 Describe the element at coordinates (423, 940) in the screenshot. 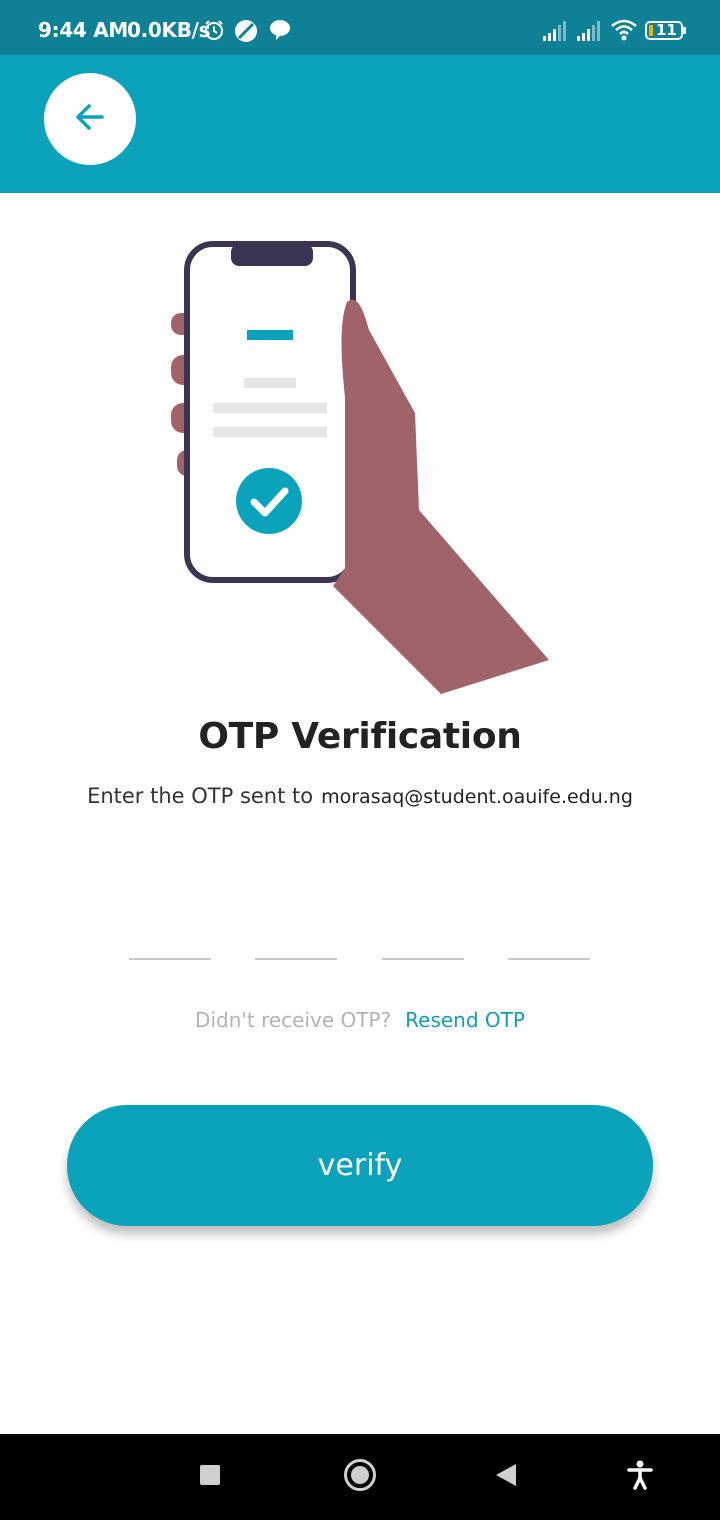

I see `otp-digit-3-input` at that location.